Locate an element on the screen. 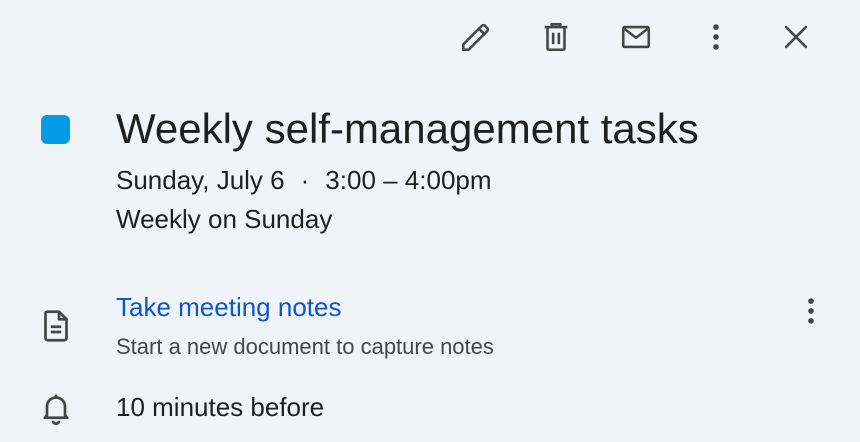  event-title: Weekly self-management tasks is located at coordinates (407, 128).